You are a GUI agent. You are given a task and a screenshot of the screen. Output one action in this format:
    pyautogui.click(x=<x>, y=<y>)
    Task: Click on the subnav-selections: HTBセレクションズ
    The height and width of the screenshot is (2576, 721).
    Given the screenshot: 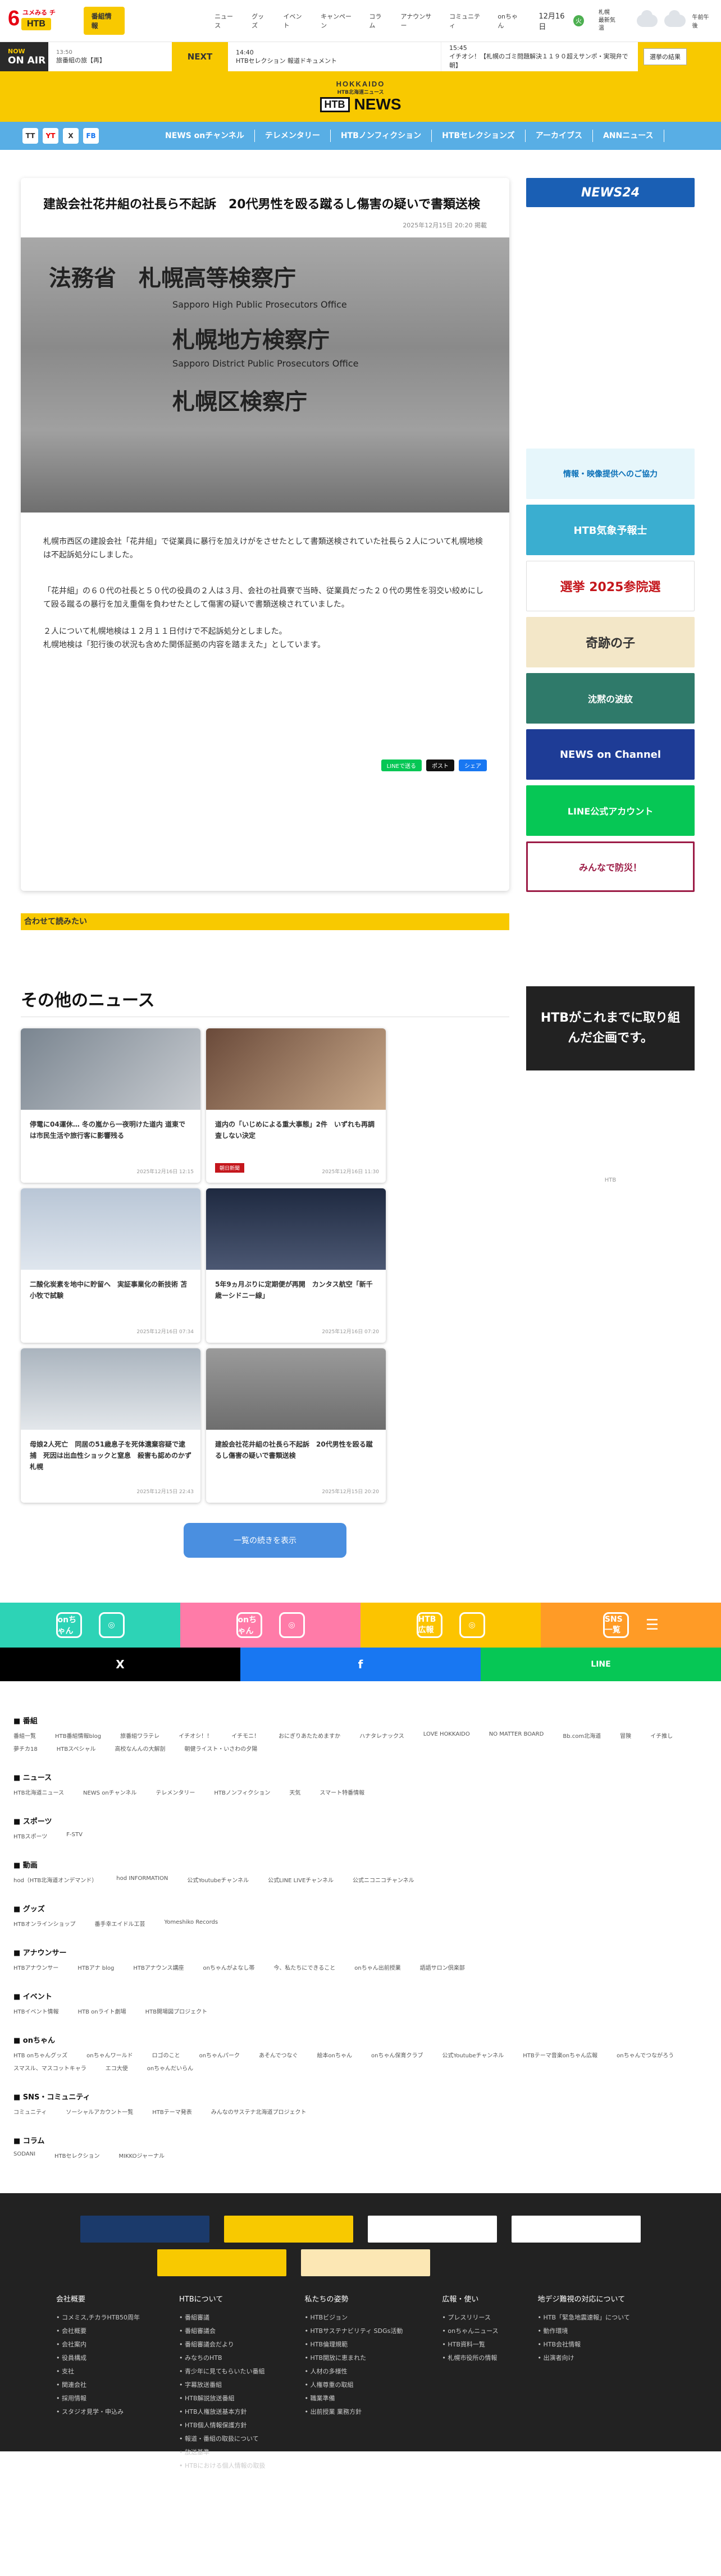 What is the action you would take?
    pyautogui.click(x=479, y=136)
    